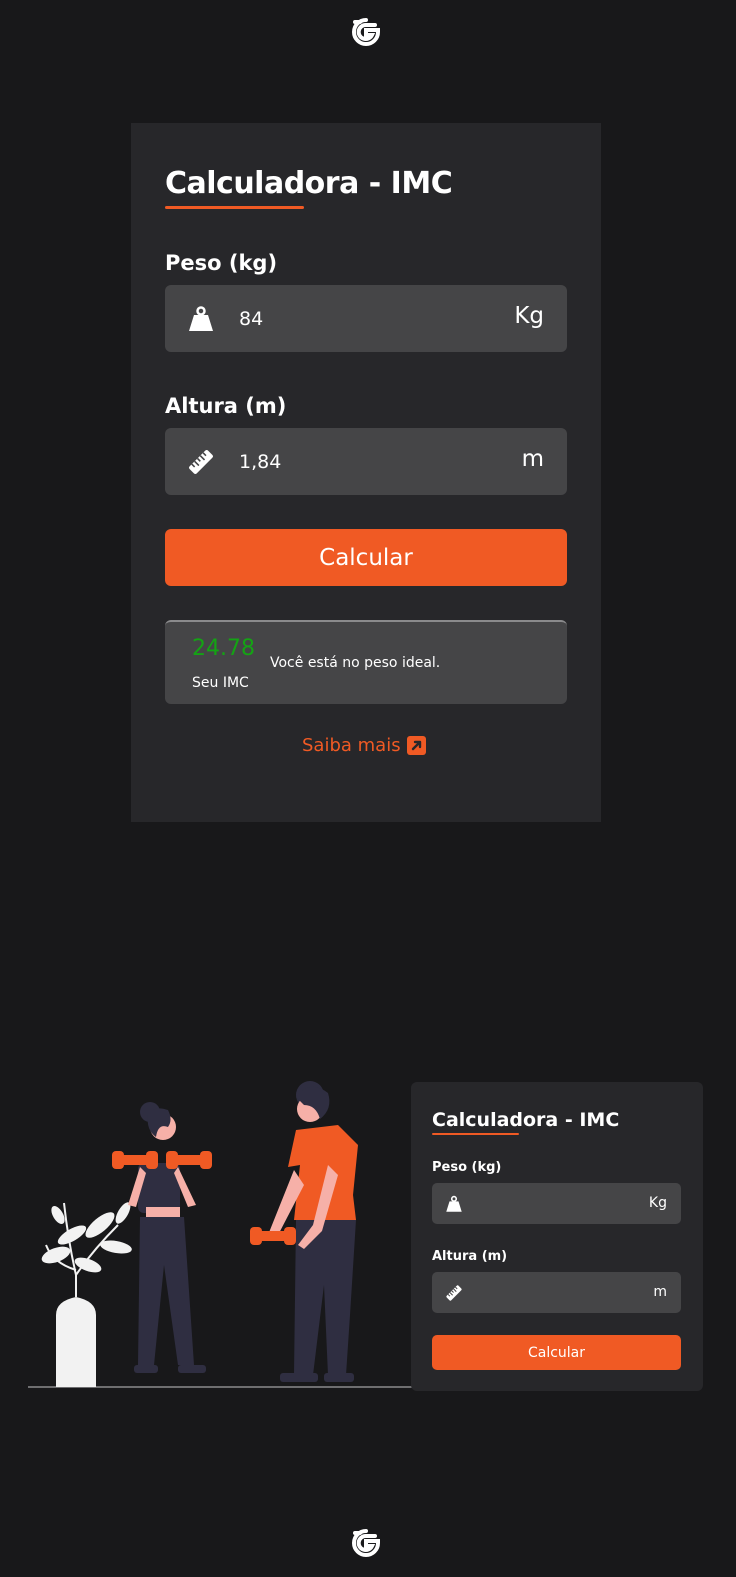 The height and width of the screenshot is (1577, 736). Describe the element at coordinates (556, 1292) in the screenshot. I see `preview-height-field: m` at that location.